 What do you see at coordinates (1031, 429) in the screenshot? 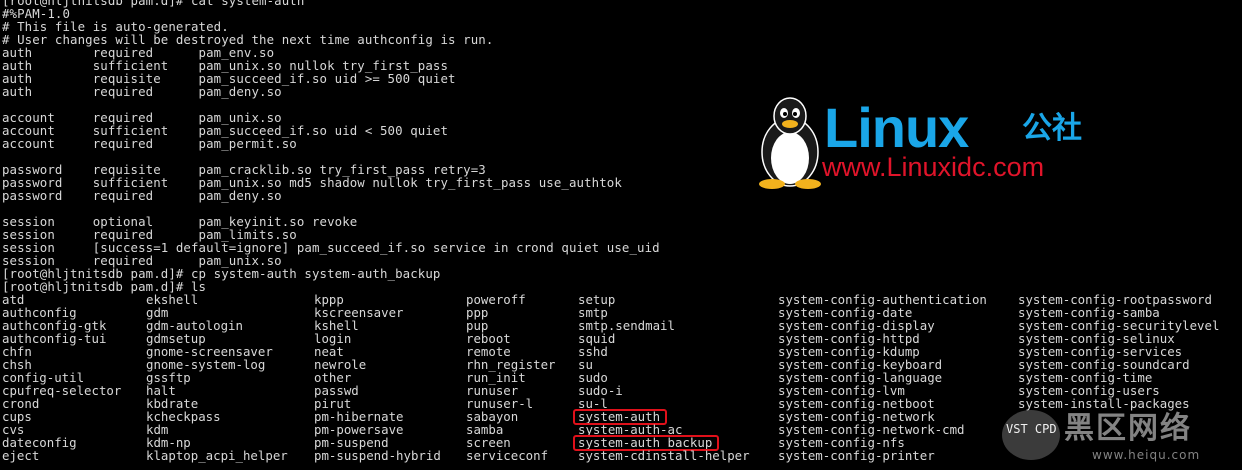
I see `watermark-badge: VST CPD` at bounding box center [1031, 429].